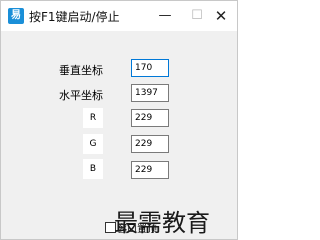 The image size is (320, 240). Describe the element at coordinates (165, 16) in the screenshot. I see `minimize-button: —` at that location.